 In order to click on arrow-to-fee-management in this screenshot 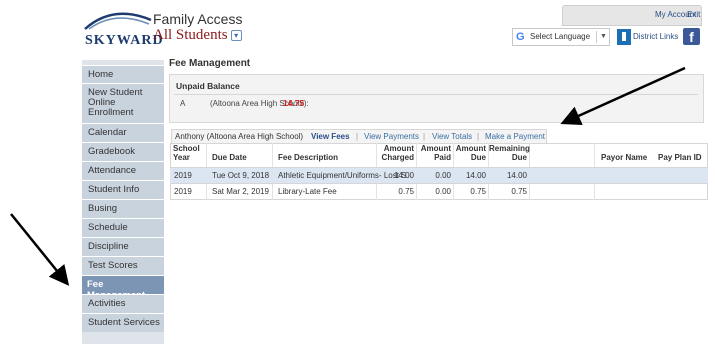, I will do `click(40, 249)`.